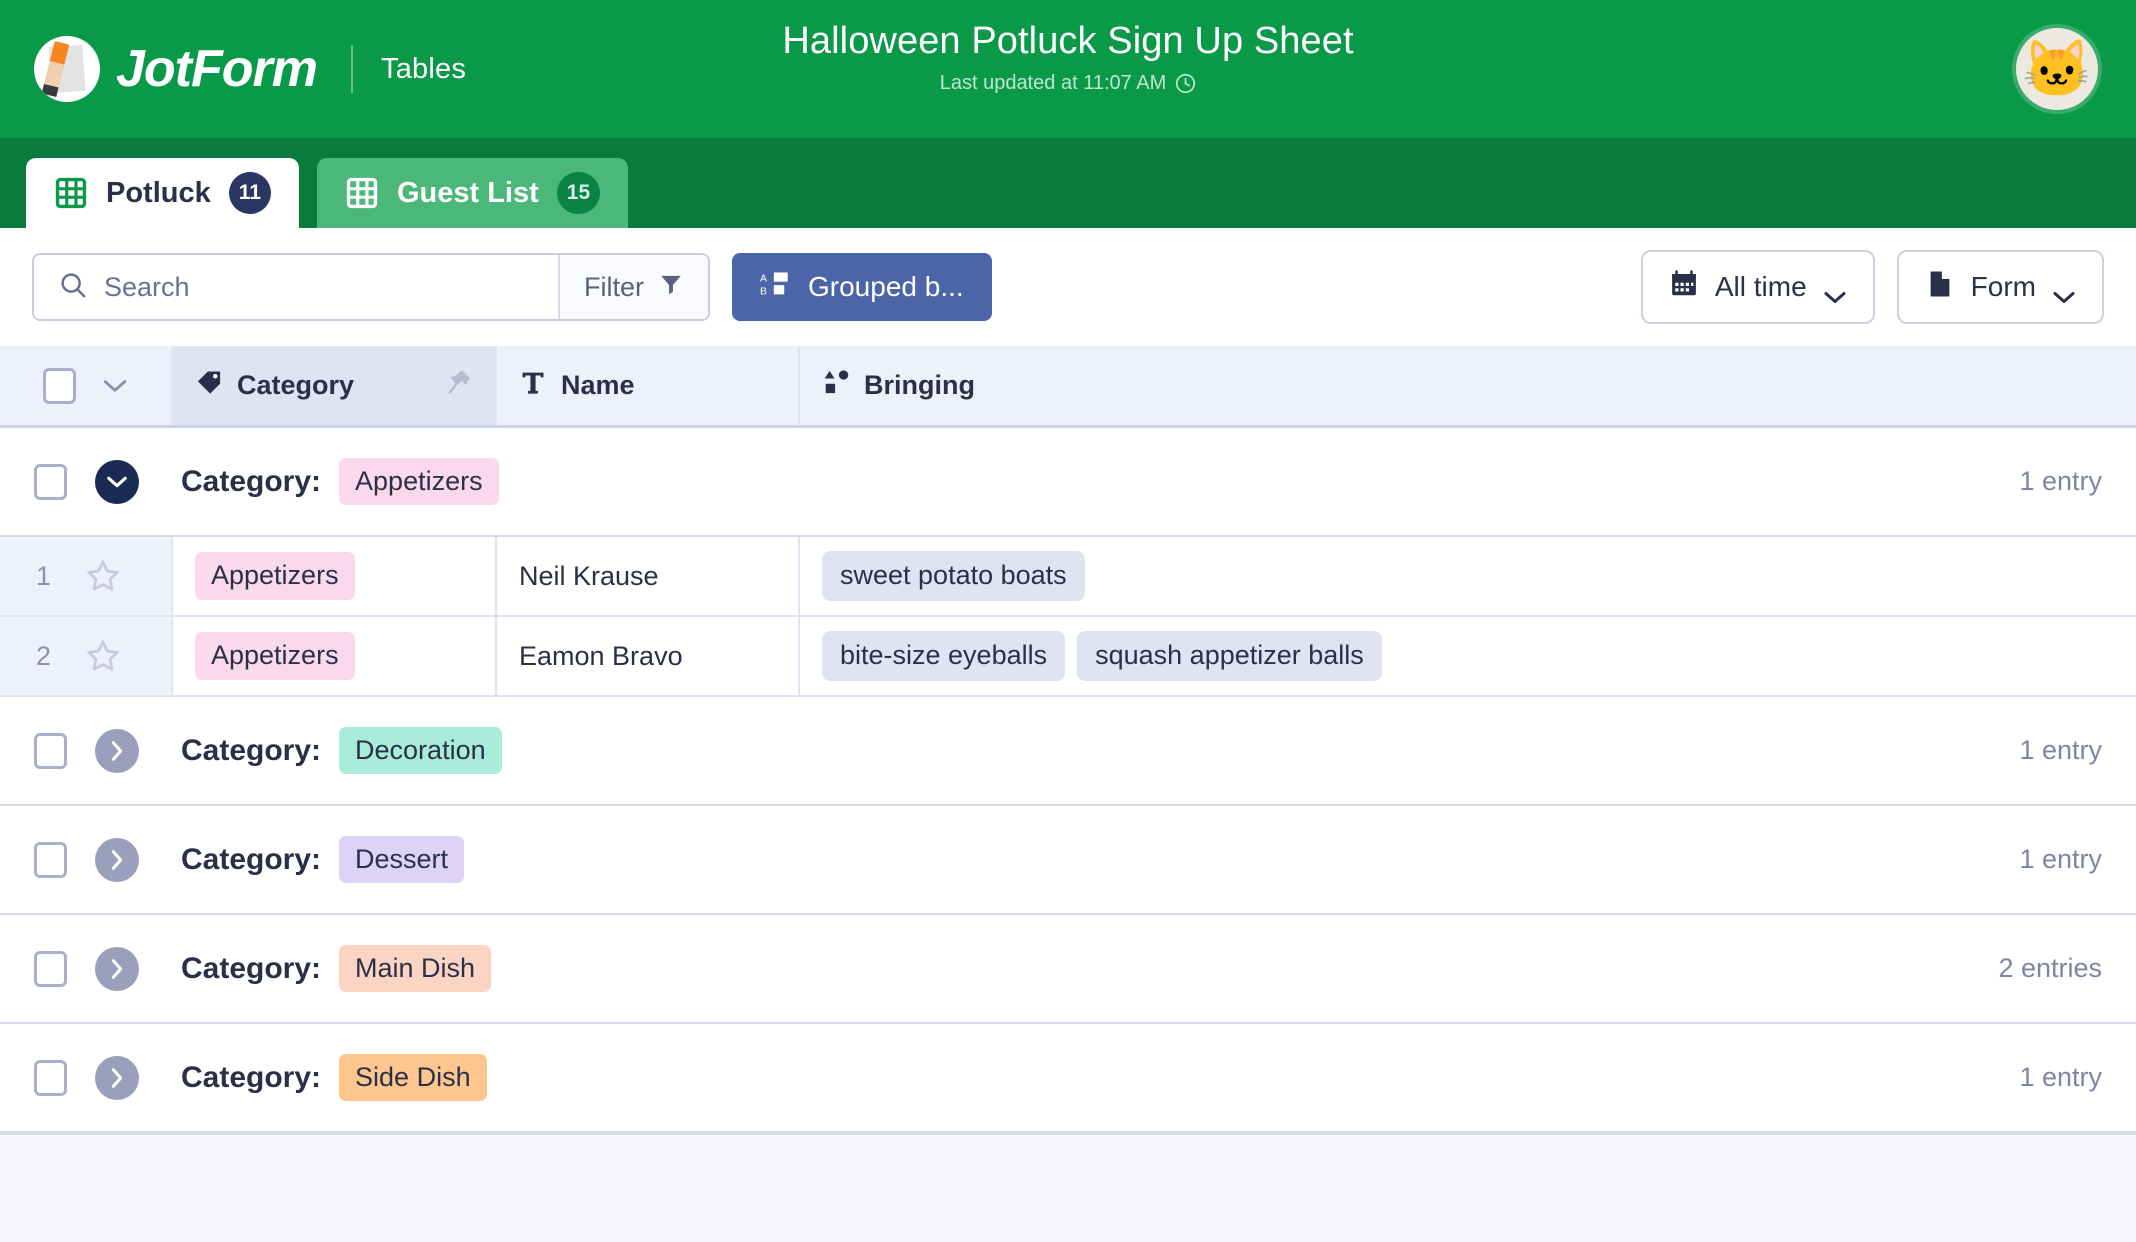  Describe the element at coordinates (1468, 576) in the screenshot. I see `cell-bringing: sweet potato boats` at that location.